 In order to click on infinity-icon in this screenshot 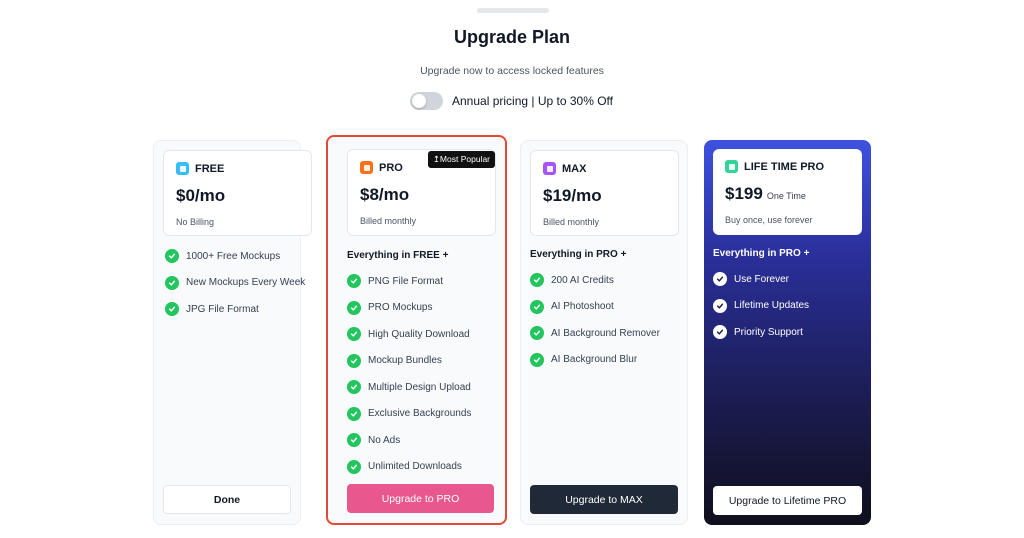, I will do `click(731, 166)`.